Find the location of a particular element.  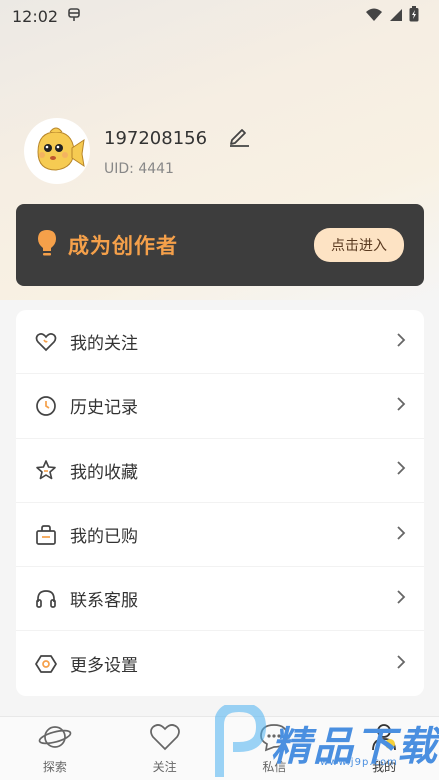

tab-label: 探索 is located at coordinates (54, 767).